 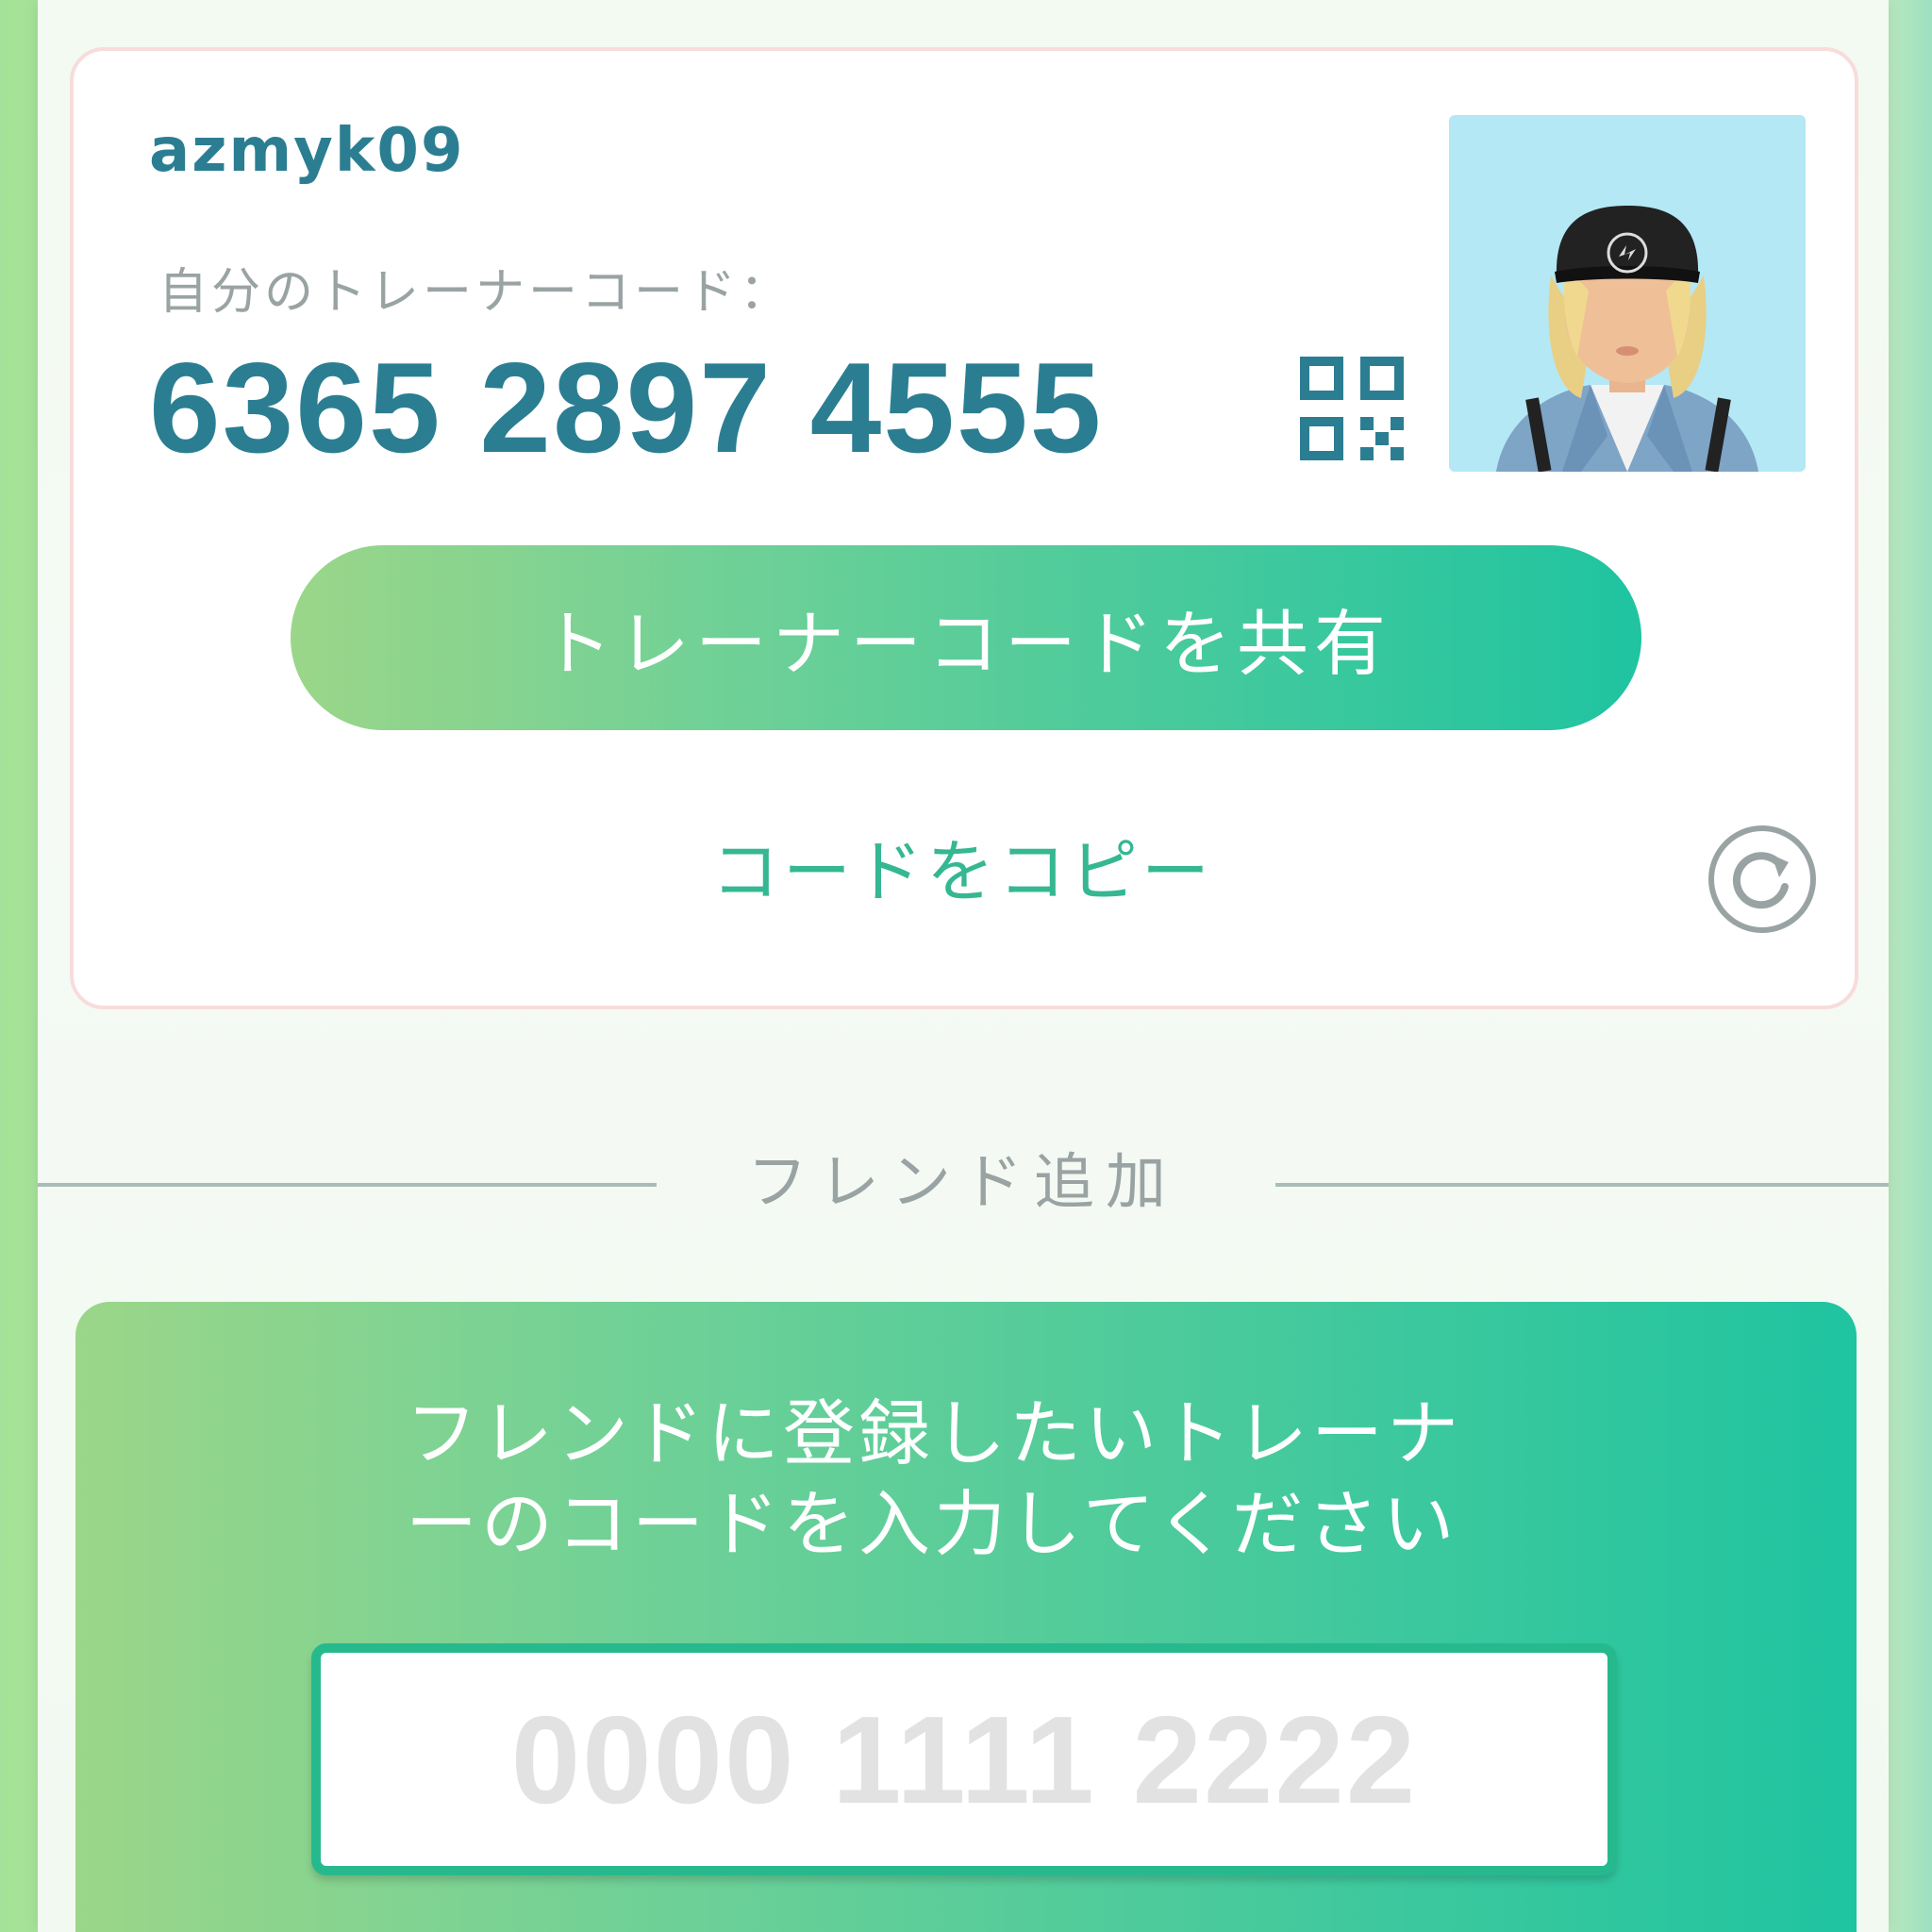 I want to click on instruction-line-1: フレンドに登録したいトレーナ, so click(x=934, y=1433).